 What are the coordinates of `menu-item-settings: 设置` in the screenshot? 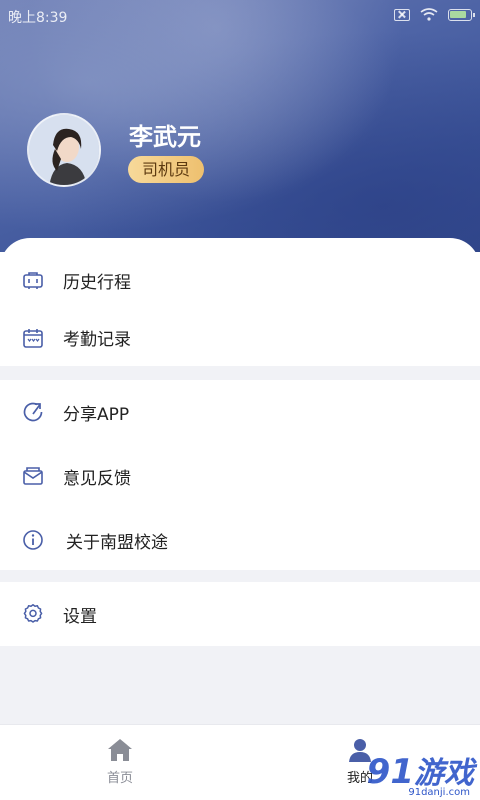 It's located at (240, 614).